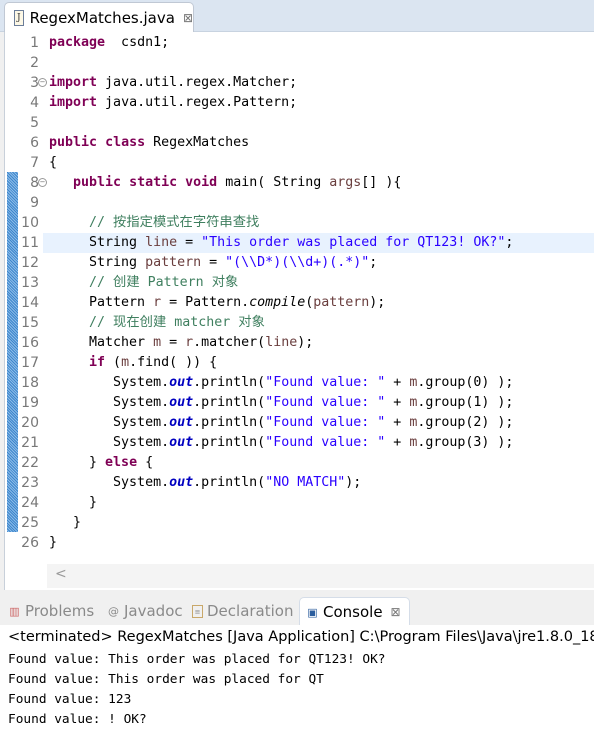  What do you see at coordinates (354, 611) in the screenshot?
I see `tab-console: ▣ Console ⊠` at bounding box center [354, 611].